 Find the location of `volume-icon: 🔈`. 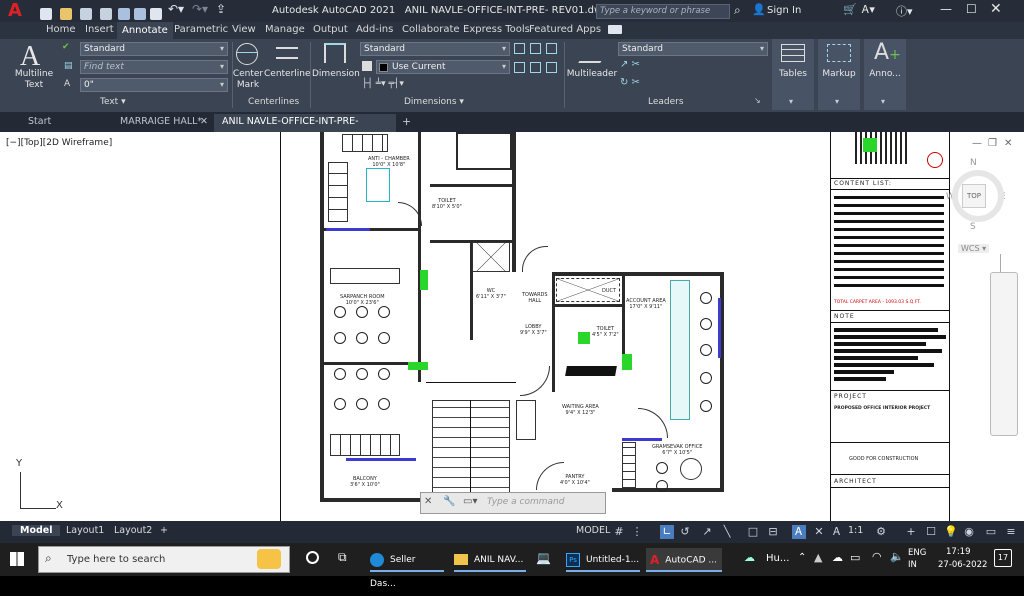

volume-icon: 🔈 is located at coordinates (897, 556).